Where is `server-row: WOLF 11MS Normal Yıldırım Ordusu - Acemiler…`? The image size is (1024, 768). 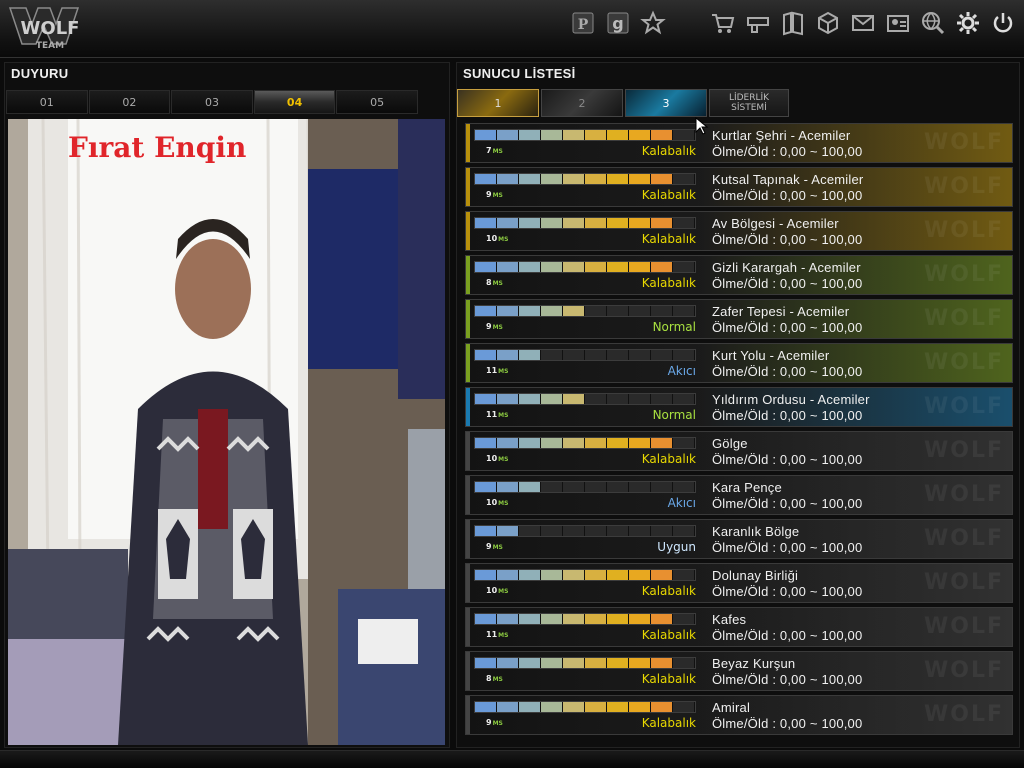 server-row: WOLF 11MS Normal Yıldırım Ordusu - Acemiler… is located at coordinates (739, 407).